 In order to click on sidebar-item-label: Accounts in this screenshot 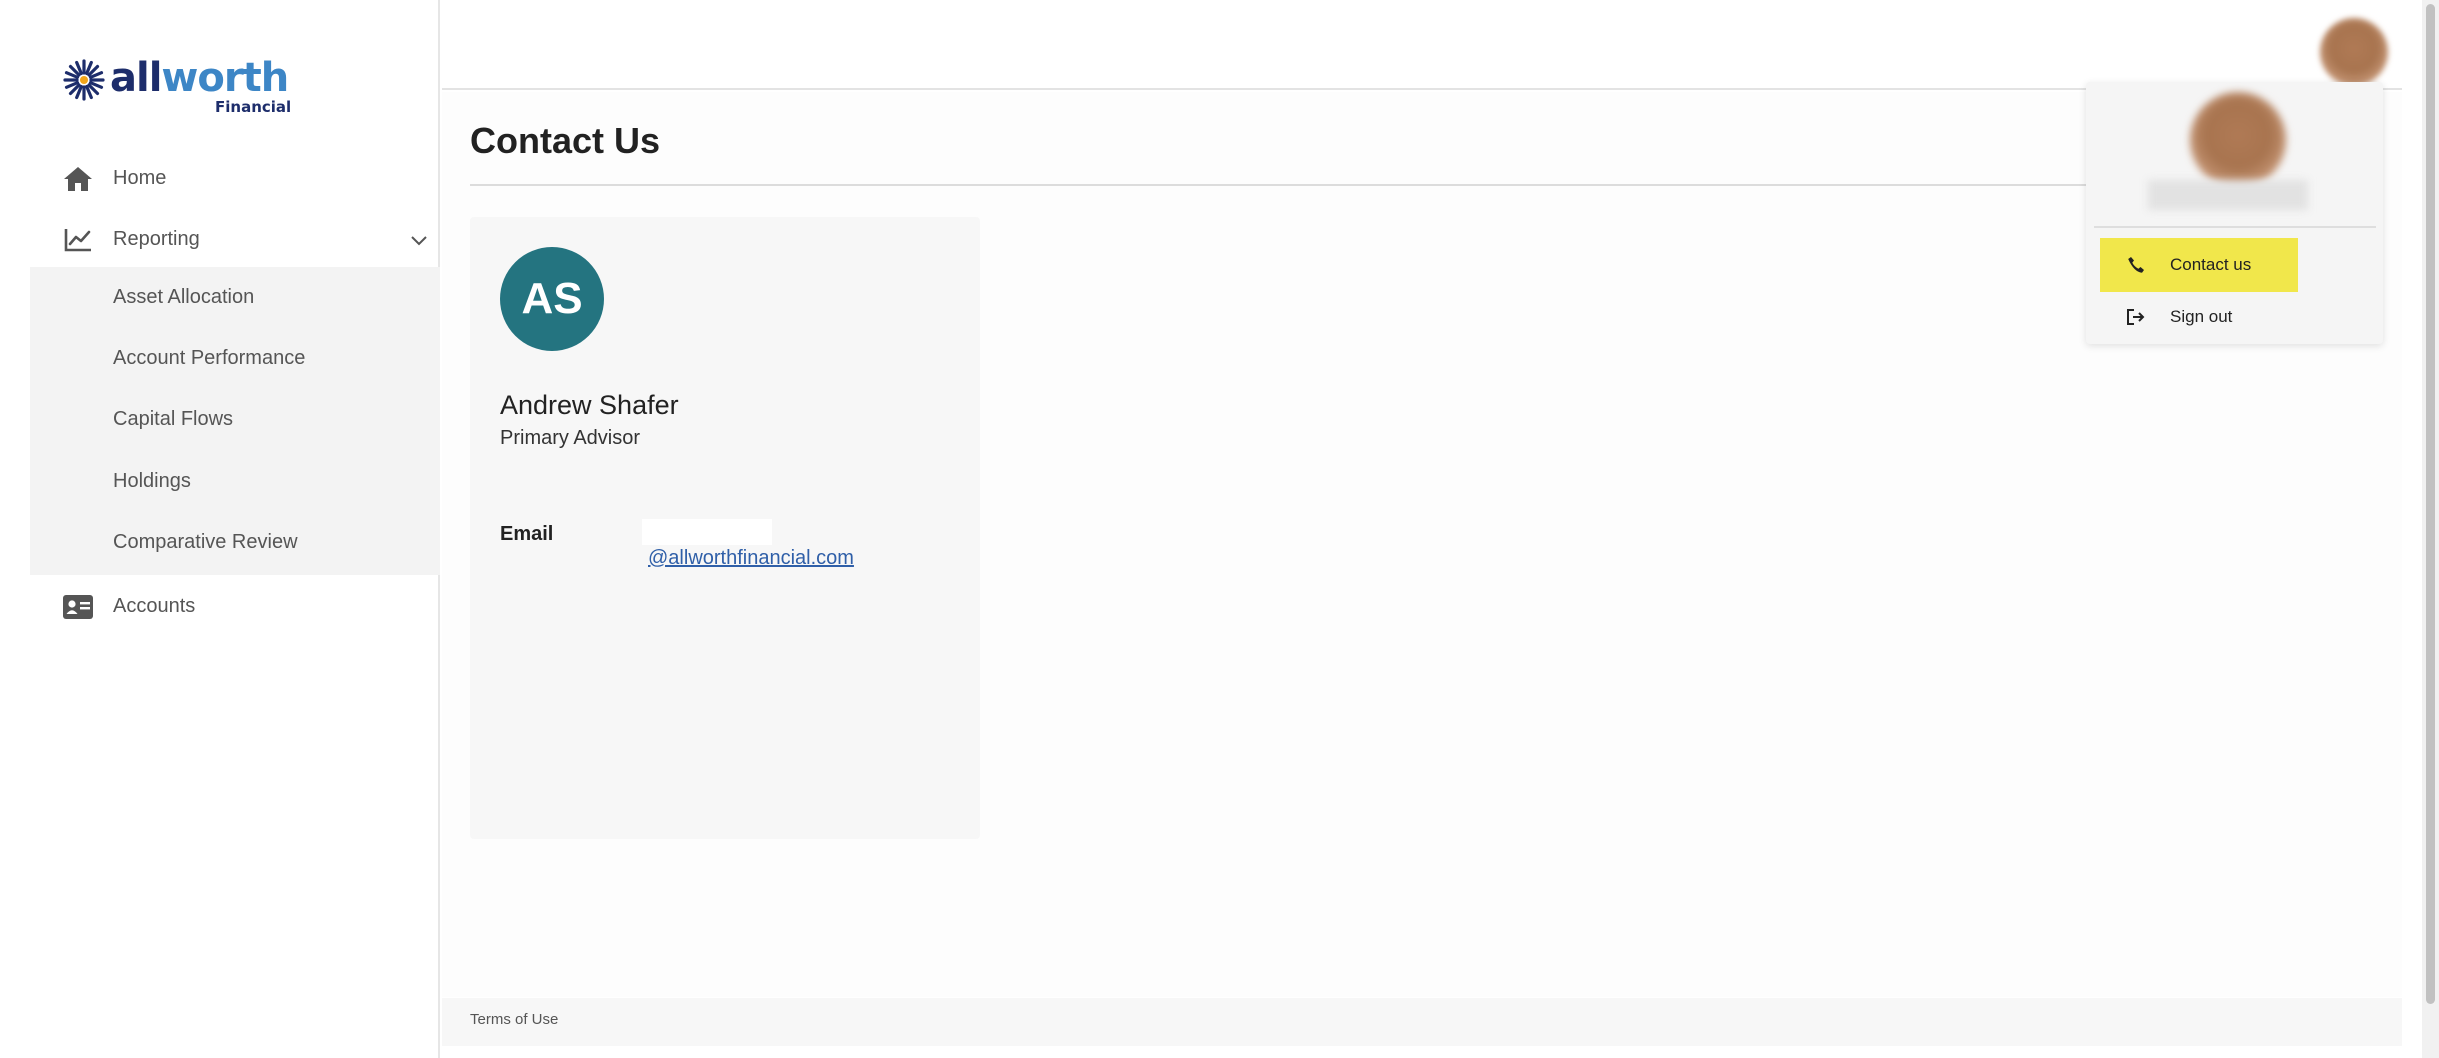, I will do `click(154, 606)`.